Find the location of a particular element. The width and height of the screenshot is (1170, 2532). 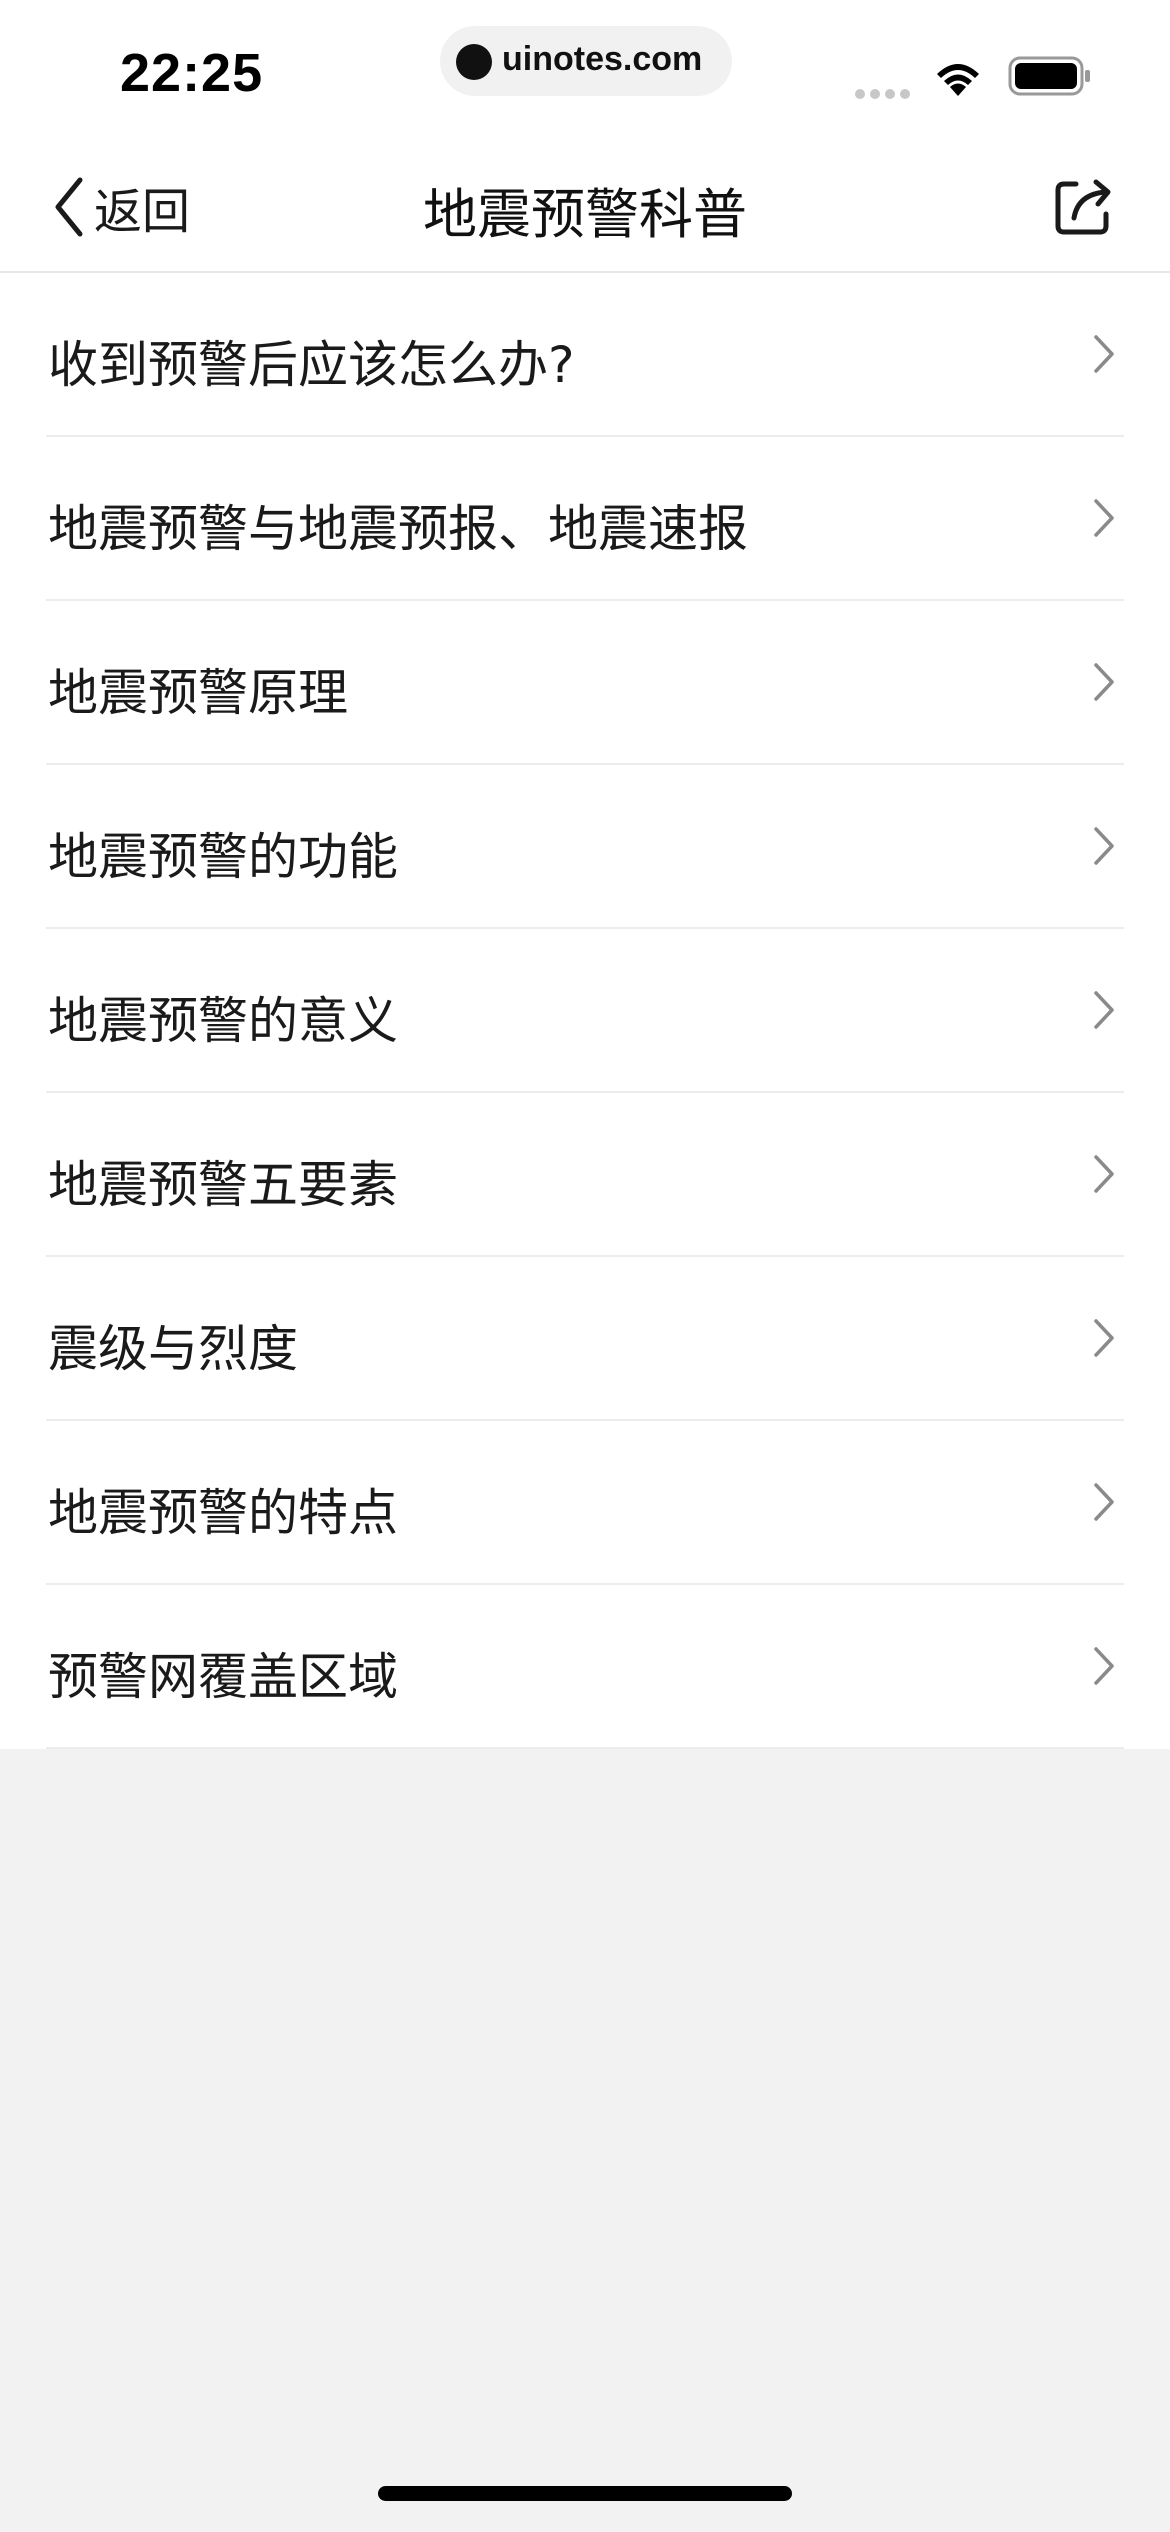

battery-icon is located at coordinates (1049, 76).